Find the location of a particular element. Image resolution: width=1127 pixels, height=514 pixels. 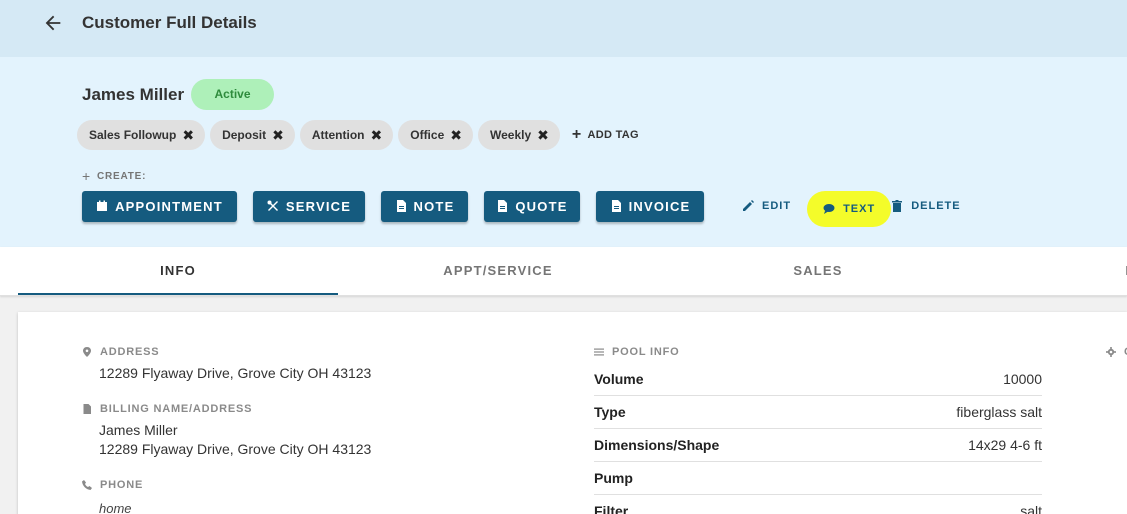

tag-chip: Sales Followup ✖ is located at coordinates (141, 135).